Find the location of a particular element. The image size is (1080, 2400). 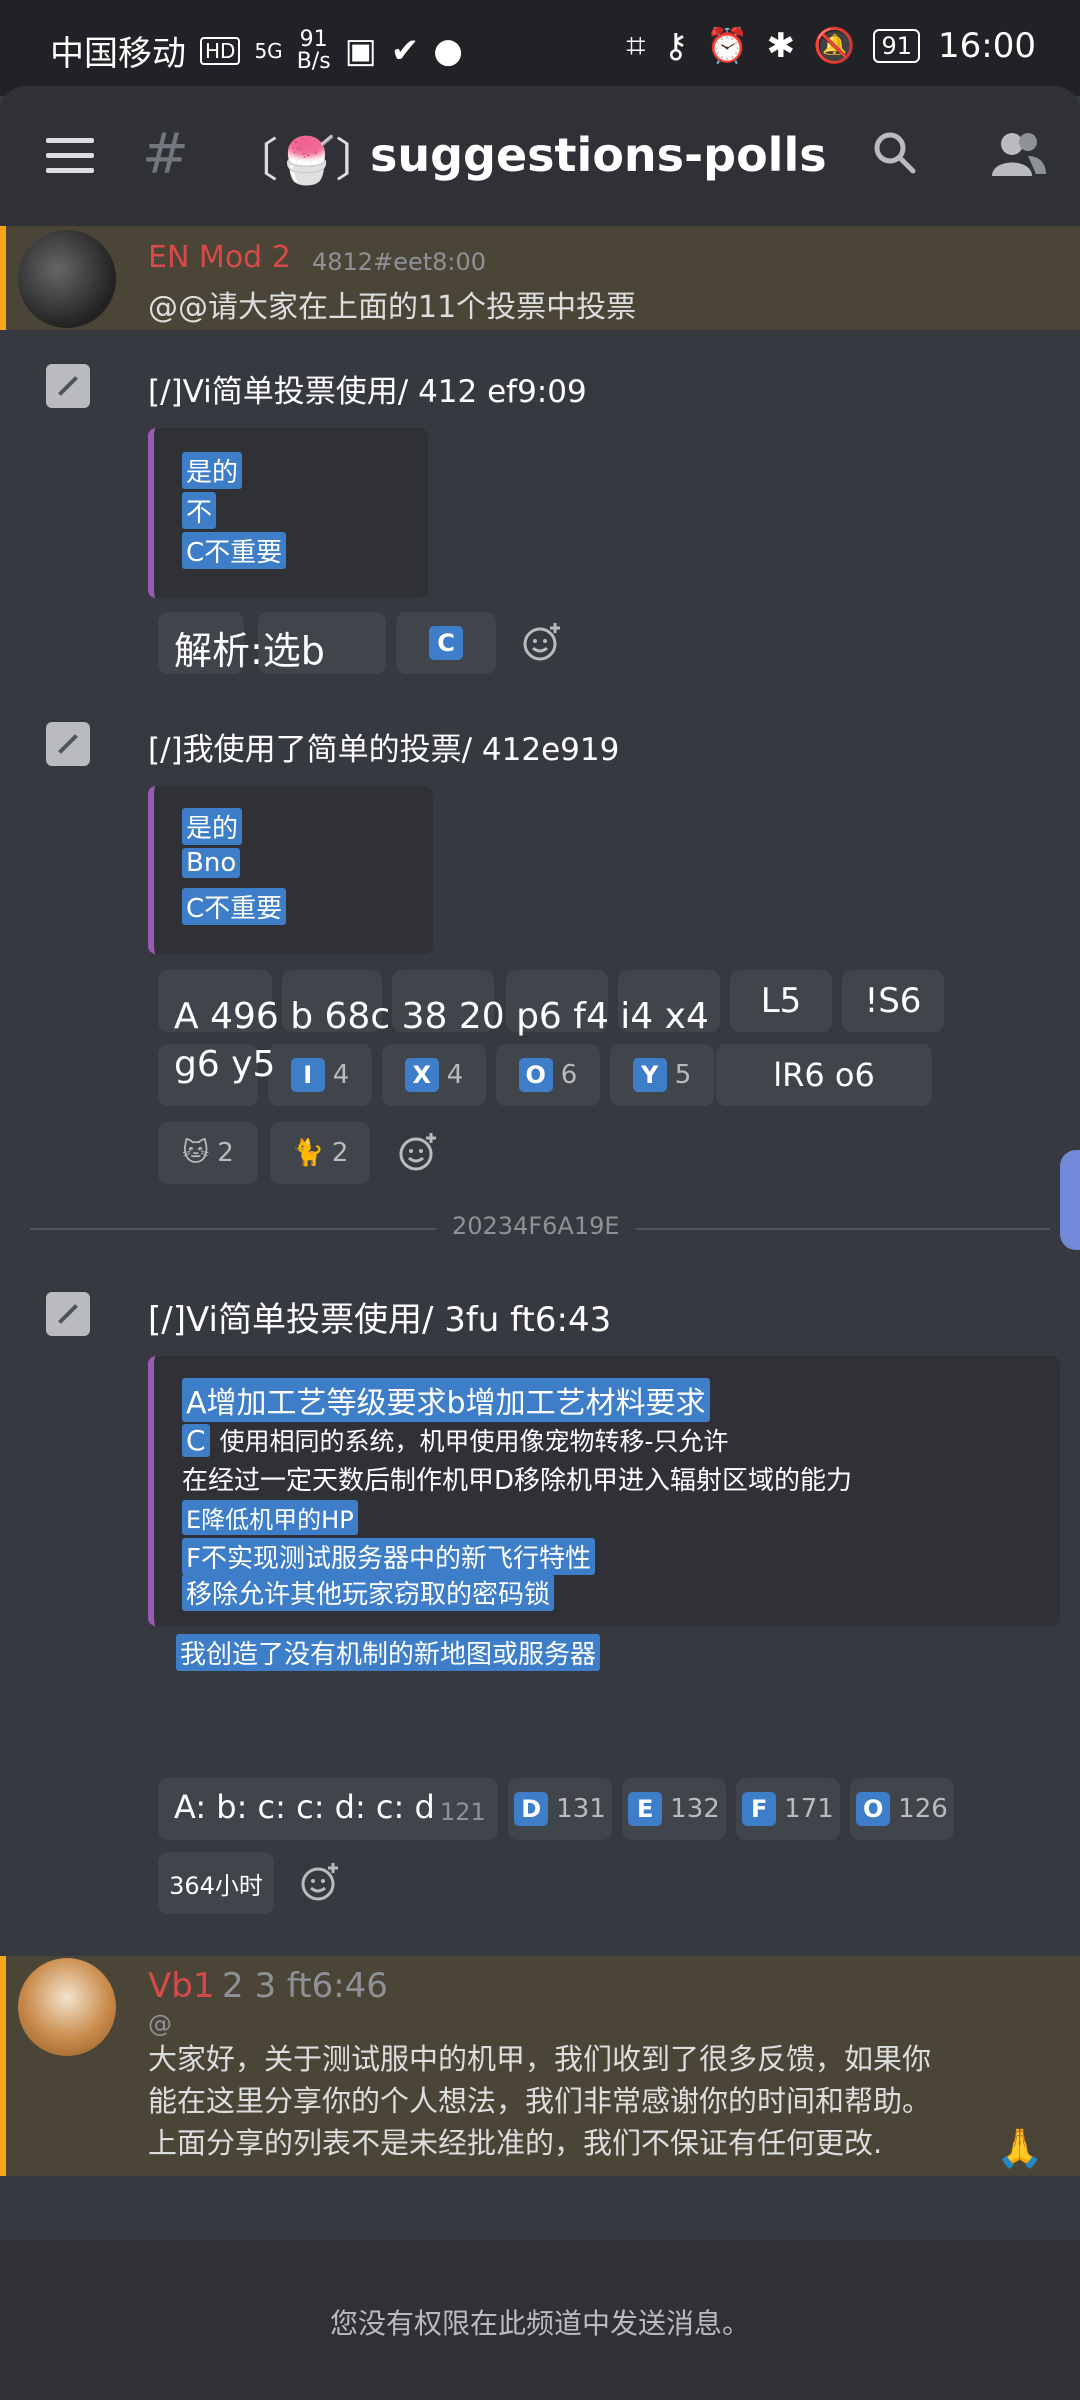

username: EN Mod 2 is located at coordinates (219, 257).